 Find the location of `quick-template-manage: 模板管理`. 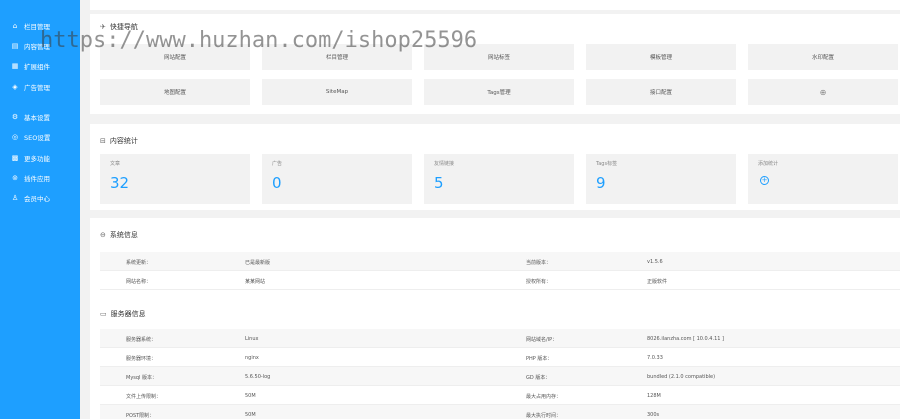

quick-template-manage: 模板管理 is located at coordinates (661, 57).